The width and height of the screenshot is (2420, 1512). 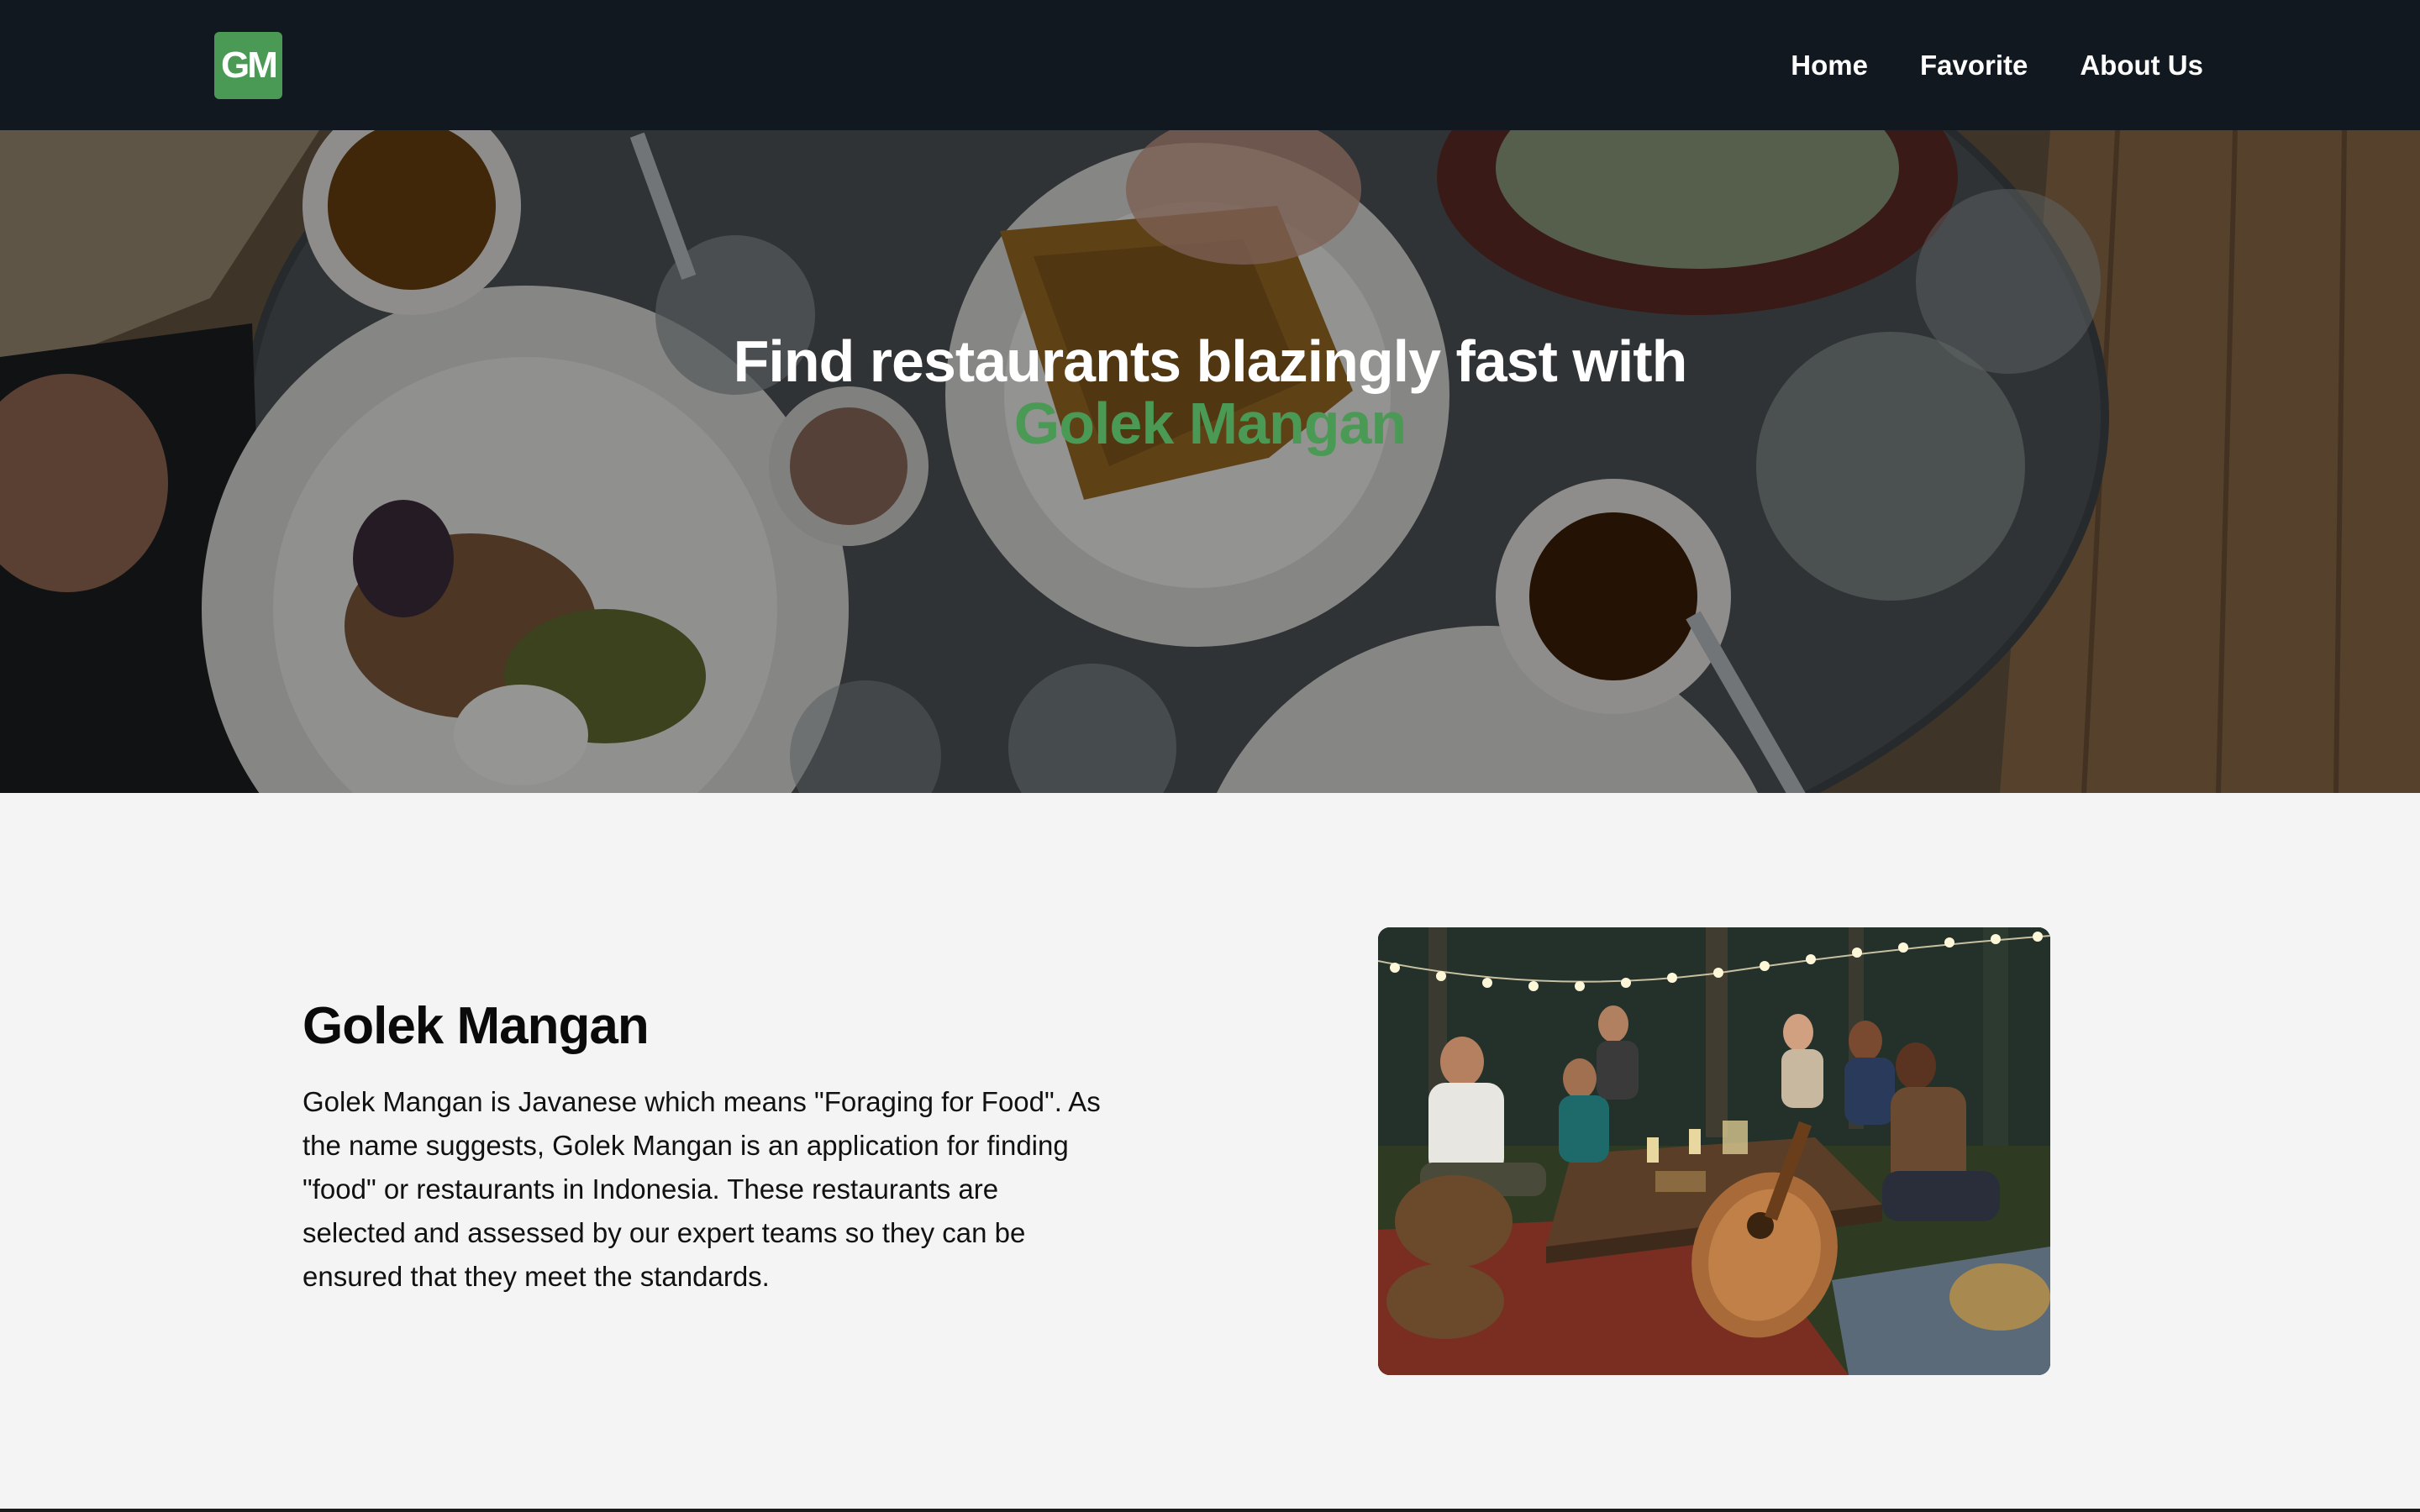 I want to click on nav-link-about-us: About Us, so click(x=2142, y=65).